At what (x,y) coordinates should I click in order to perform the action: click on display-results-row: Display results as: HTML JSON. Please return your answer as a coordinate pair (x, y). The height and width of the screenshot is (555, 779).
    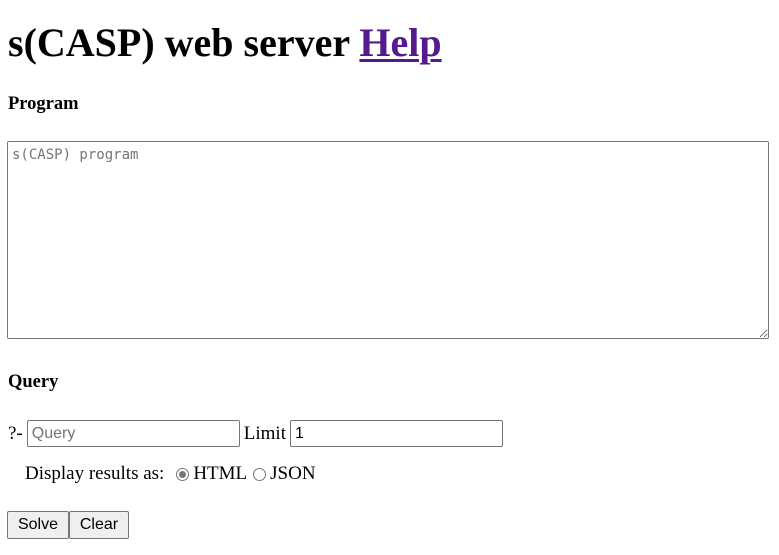
    Looking at the image, I should click on (170, 474).